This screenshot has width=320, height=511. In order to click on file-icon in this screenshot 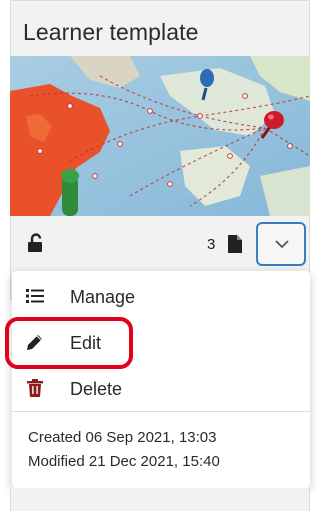, I will do `click(235, 244)`.